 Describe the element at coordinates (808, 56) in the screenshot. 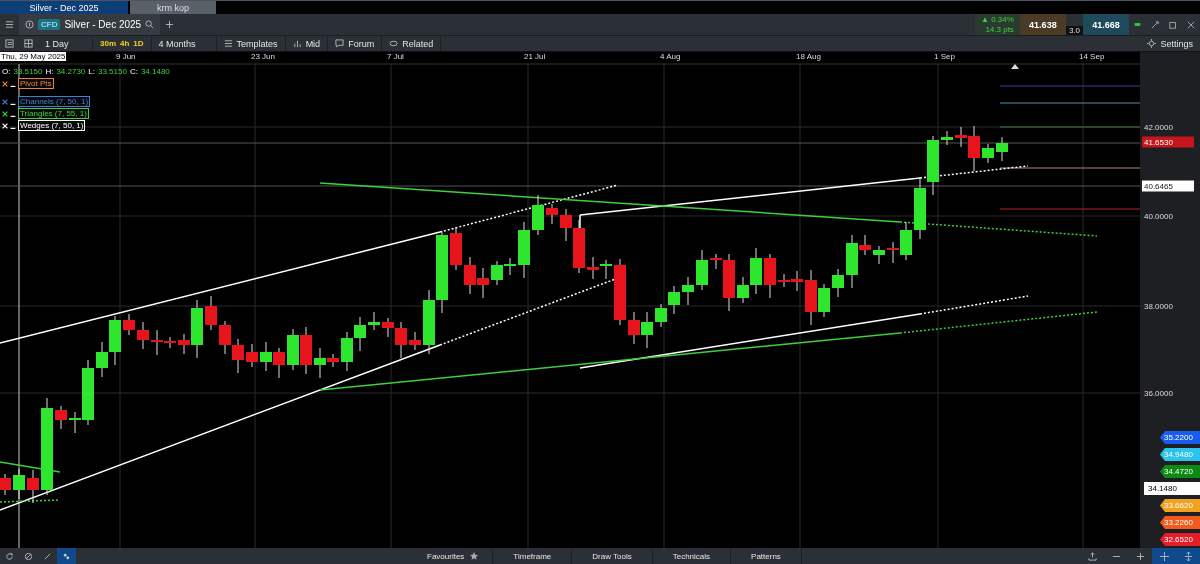

I see `date-axis-label: 18 Aug` at that location.